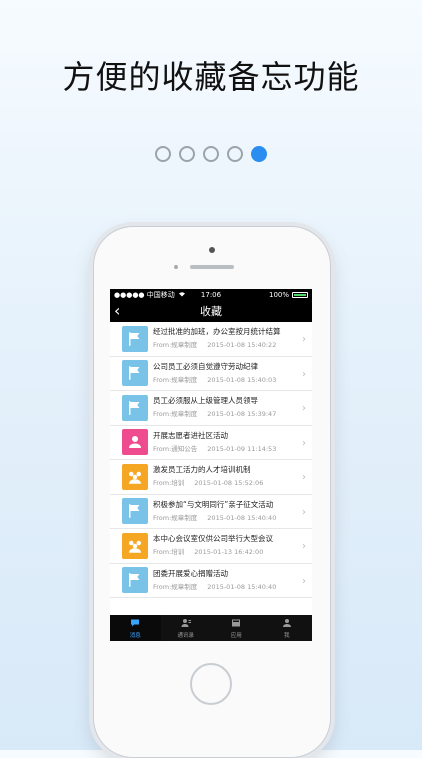 The width and height of the screenshot is (422, 758). I want to click on tab-me: 我, so click(287, 628).